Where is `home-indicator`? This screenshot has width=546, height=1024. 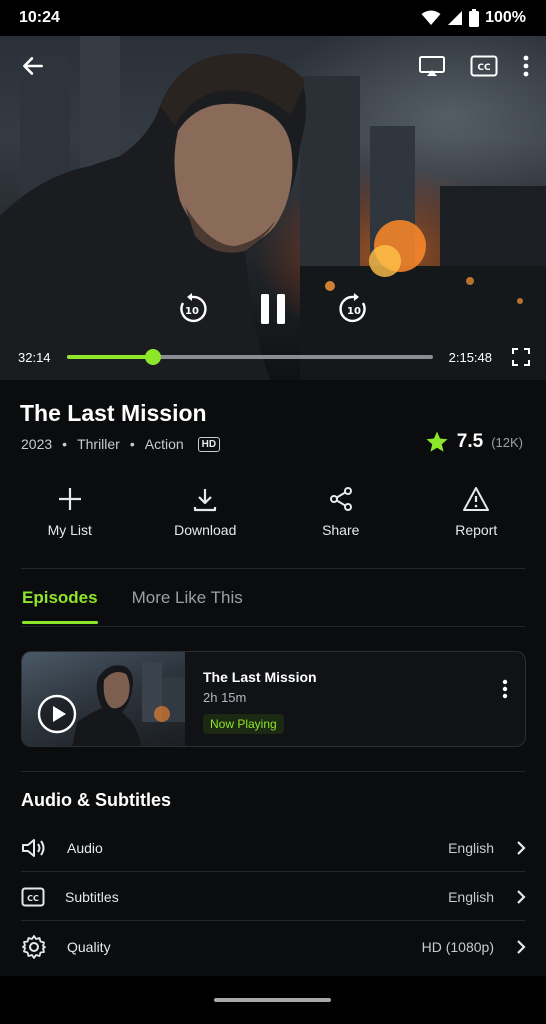
home-indicator is located at coordinates (272, 1000).